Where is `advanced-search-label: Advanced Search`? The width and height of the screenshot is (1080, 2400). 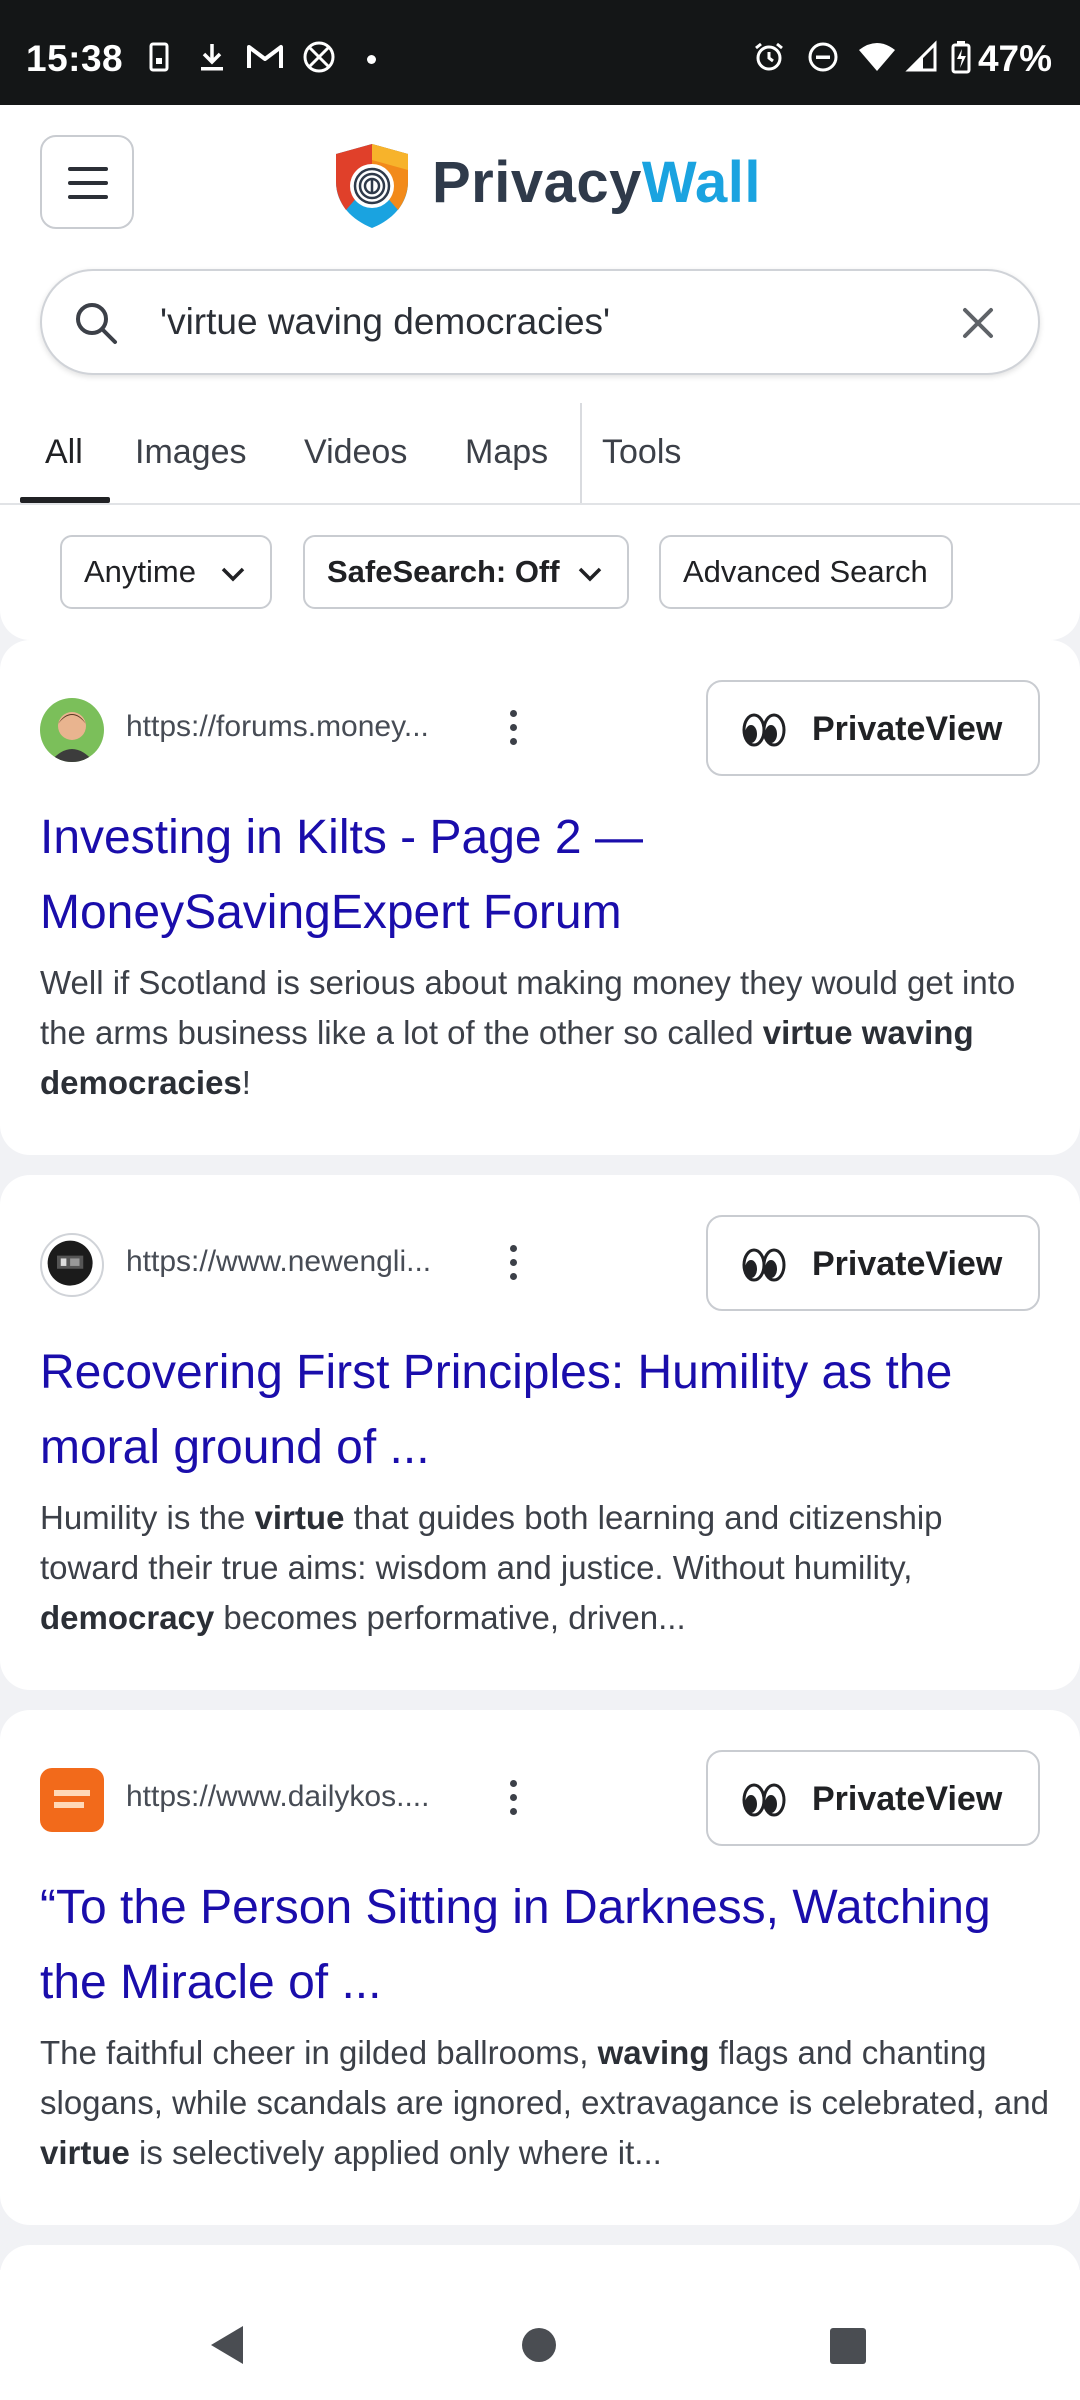 advanced-search-label: Advanced Search is located at coordinates (805, 571).